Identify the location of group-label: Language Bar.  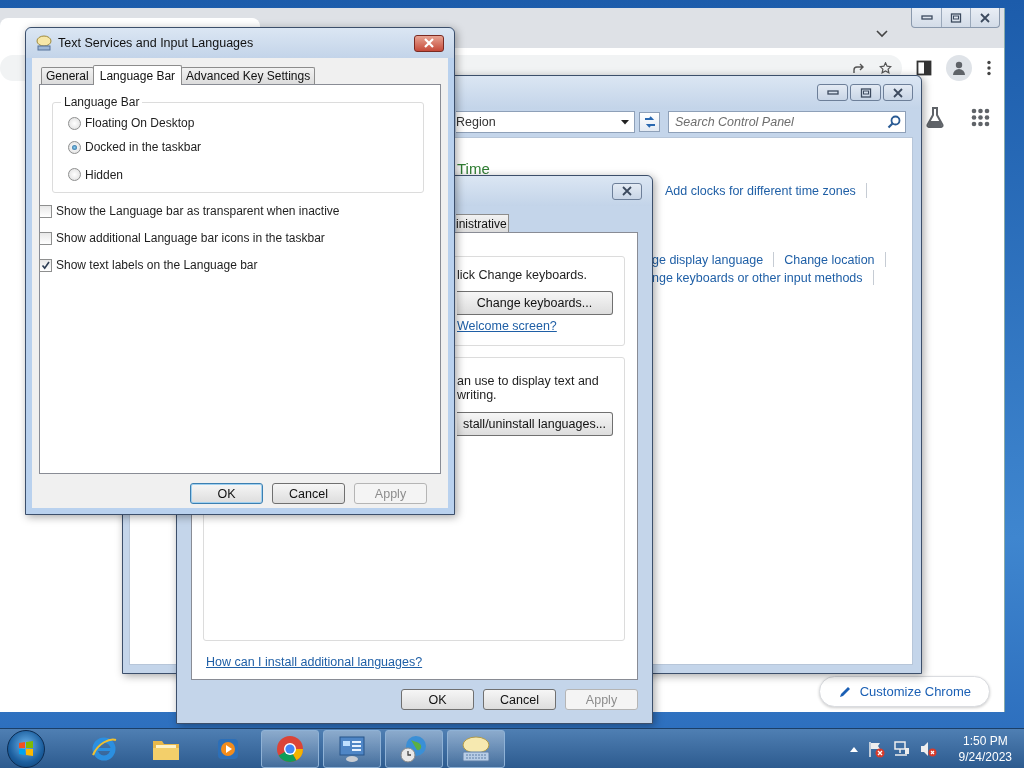
(102, 102).